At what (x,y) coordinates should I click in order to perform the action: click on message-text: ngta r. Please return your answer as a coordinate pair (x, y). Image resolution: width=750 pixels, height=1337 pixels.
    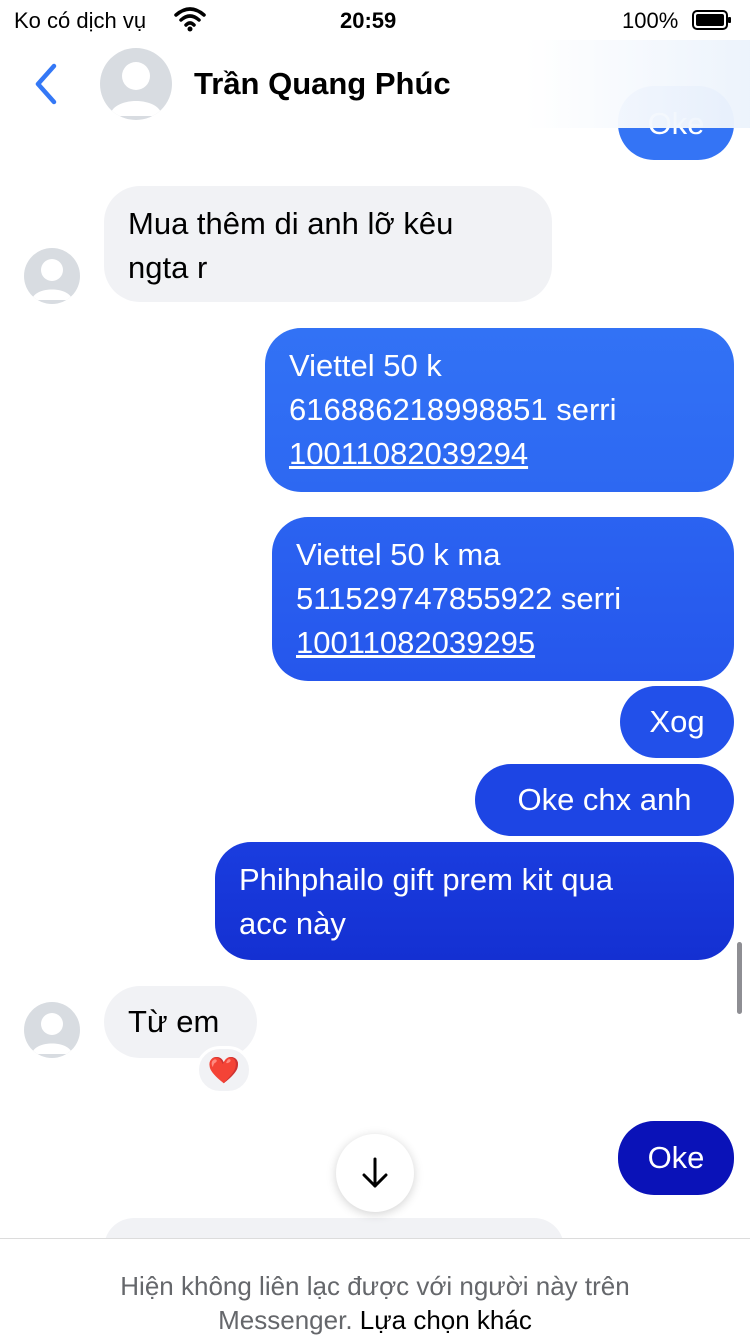
    Looking at the image, I should click on (168, 267).